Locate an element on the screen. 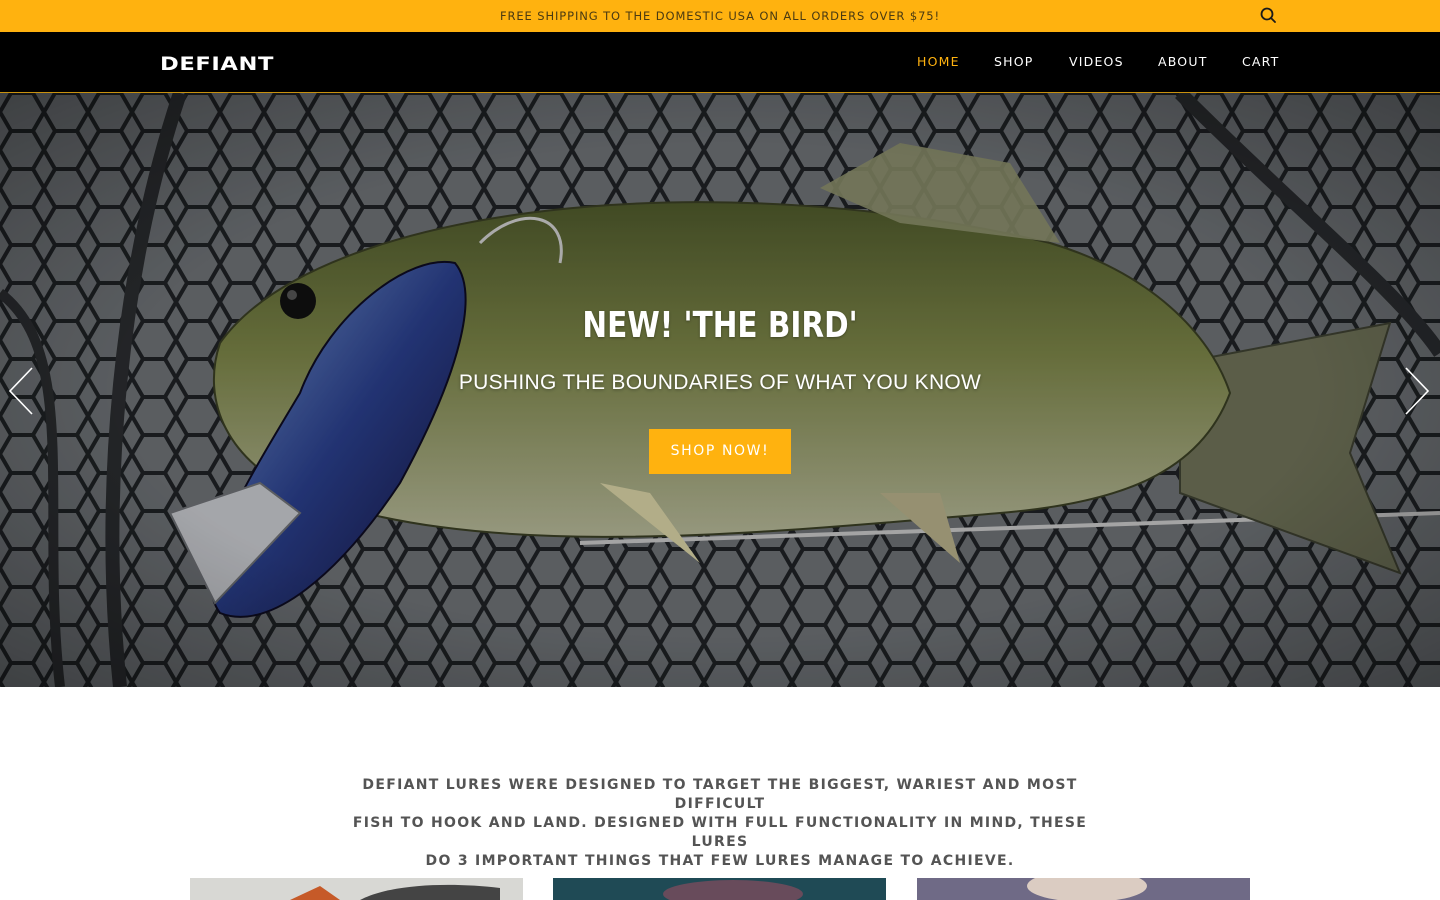 This screenshot has width=1440, height=900. slider-prev-button is located at coordinates (21, 391).